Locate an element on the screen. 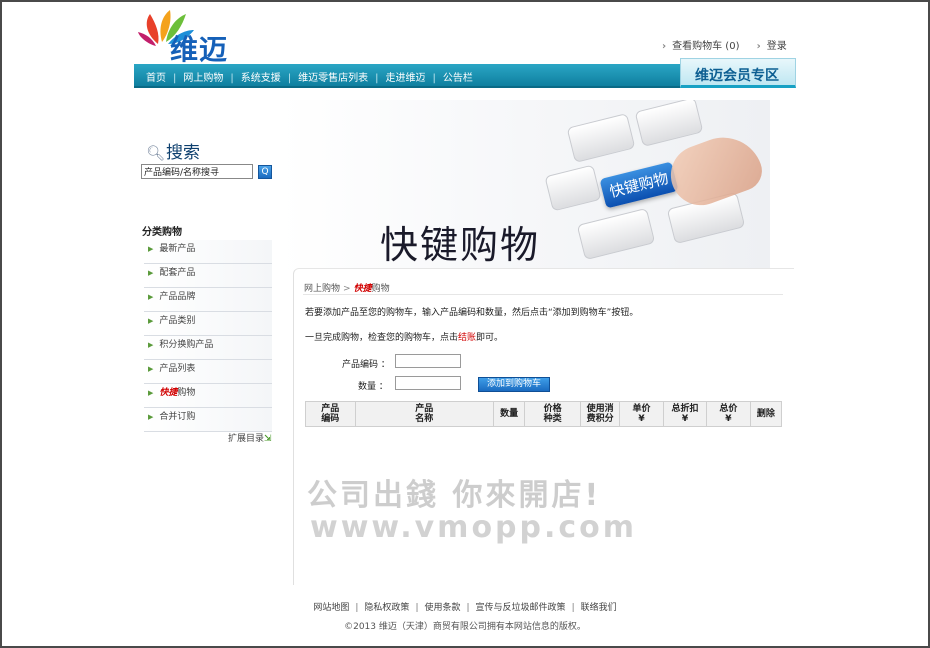 The width and height of the screenshot is (930, 648). quantity-input is located at coordinates (428, 383).